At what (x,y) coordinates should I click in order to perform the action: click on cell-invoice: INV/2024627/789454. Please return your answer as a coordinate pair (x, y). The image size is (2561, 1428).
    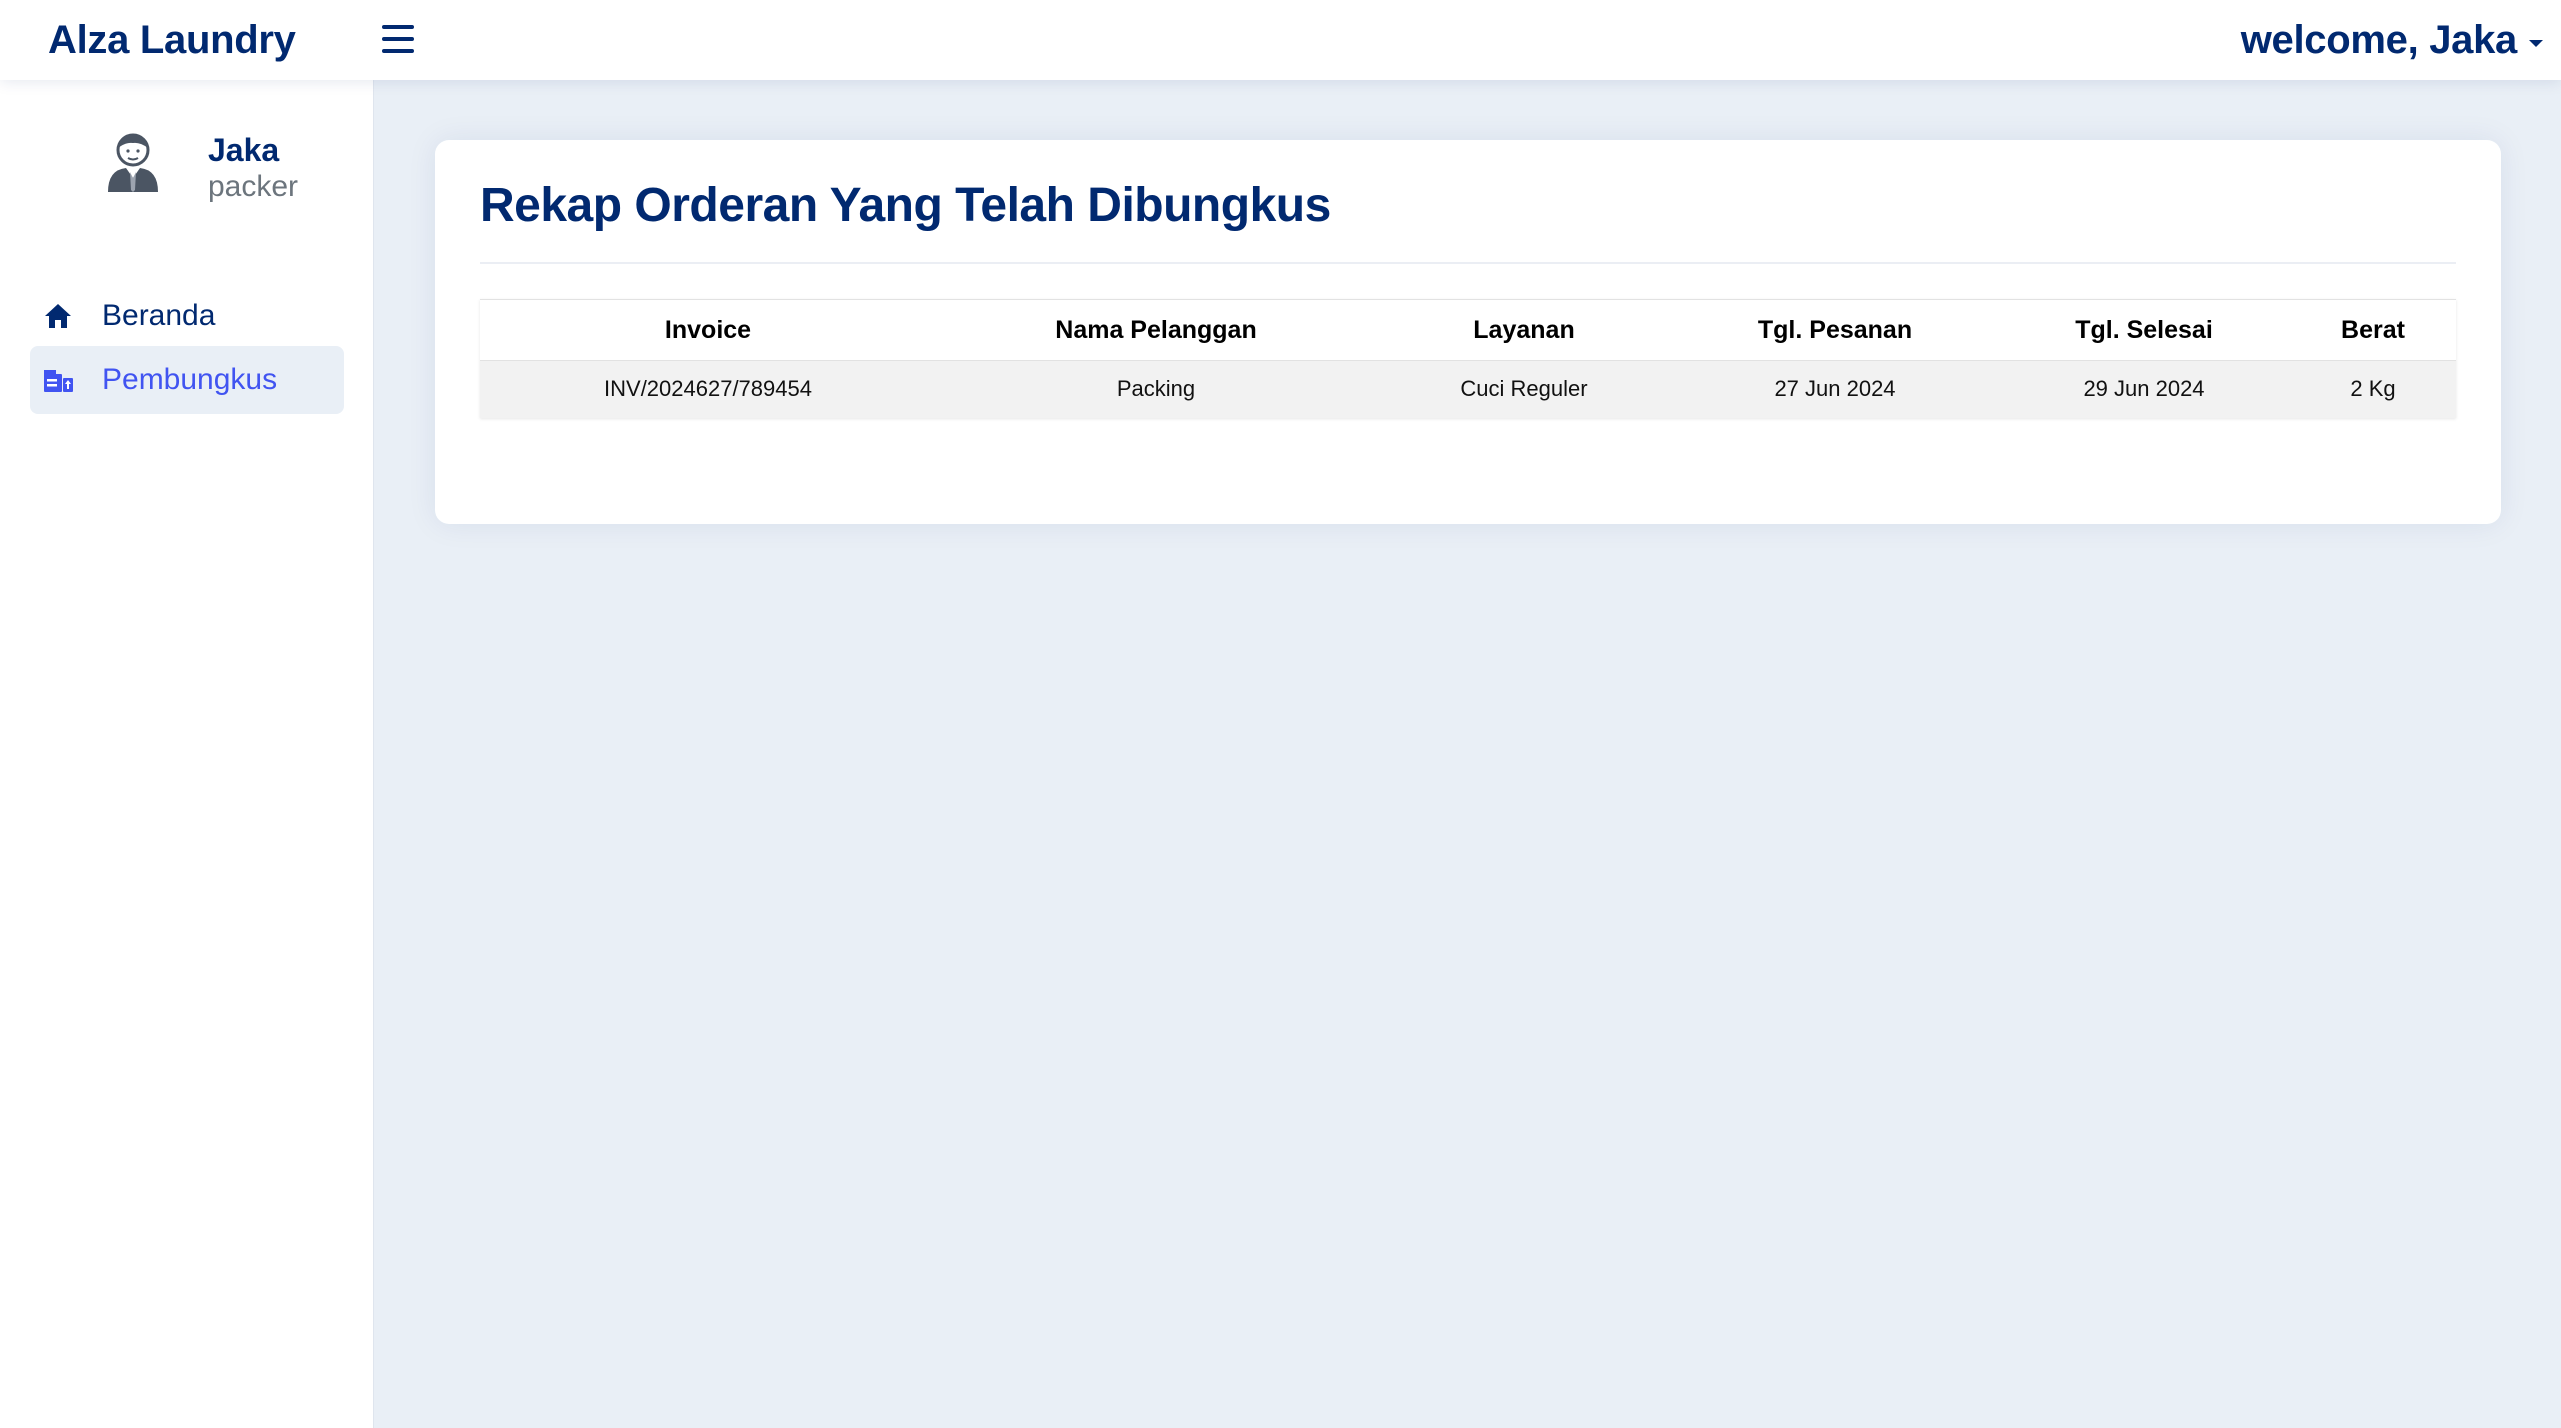
    Looking at the image, I should click on (708, 389).